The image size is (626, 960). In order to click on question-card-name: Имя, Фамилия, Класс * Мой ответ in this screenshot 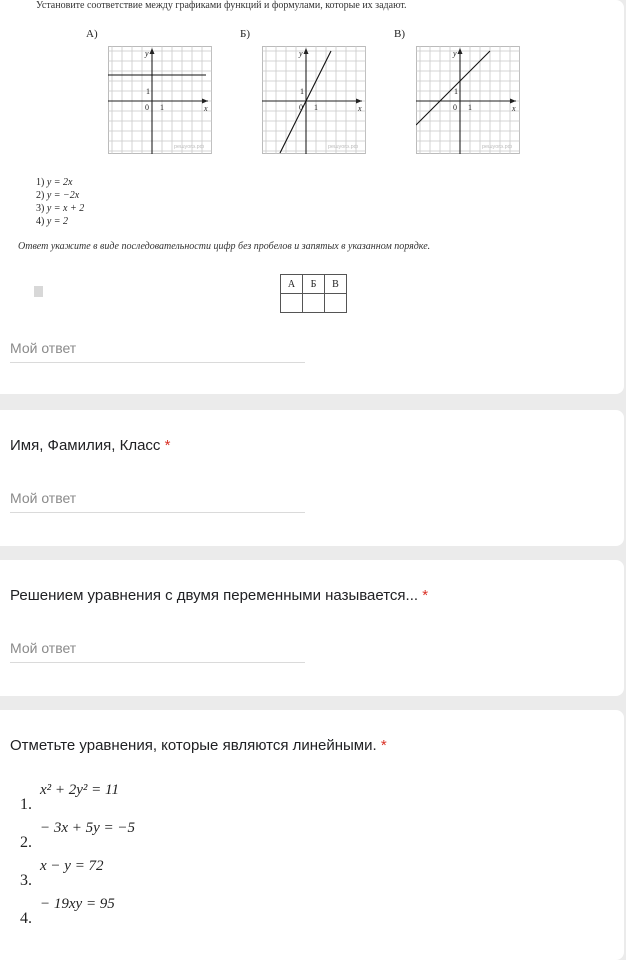, I will do `click(312, 478)`.